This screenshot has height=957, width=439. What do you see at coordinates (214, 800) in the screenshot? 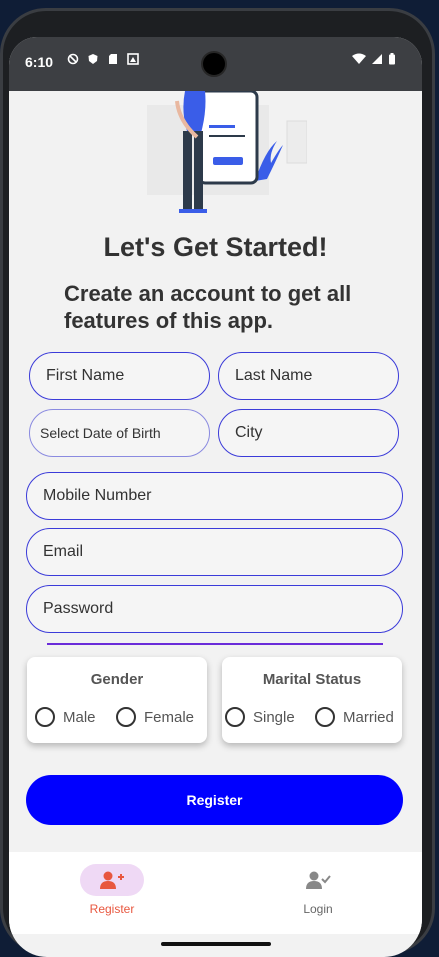
I see `register-button: Register` at bounding box center [214, 800].